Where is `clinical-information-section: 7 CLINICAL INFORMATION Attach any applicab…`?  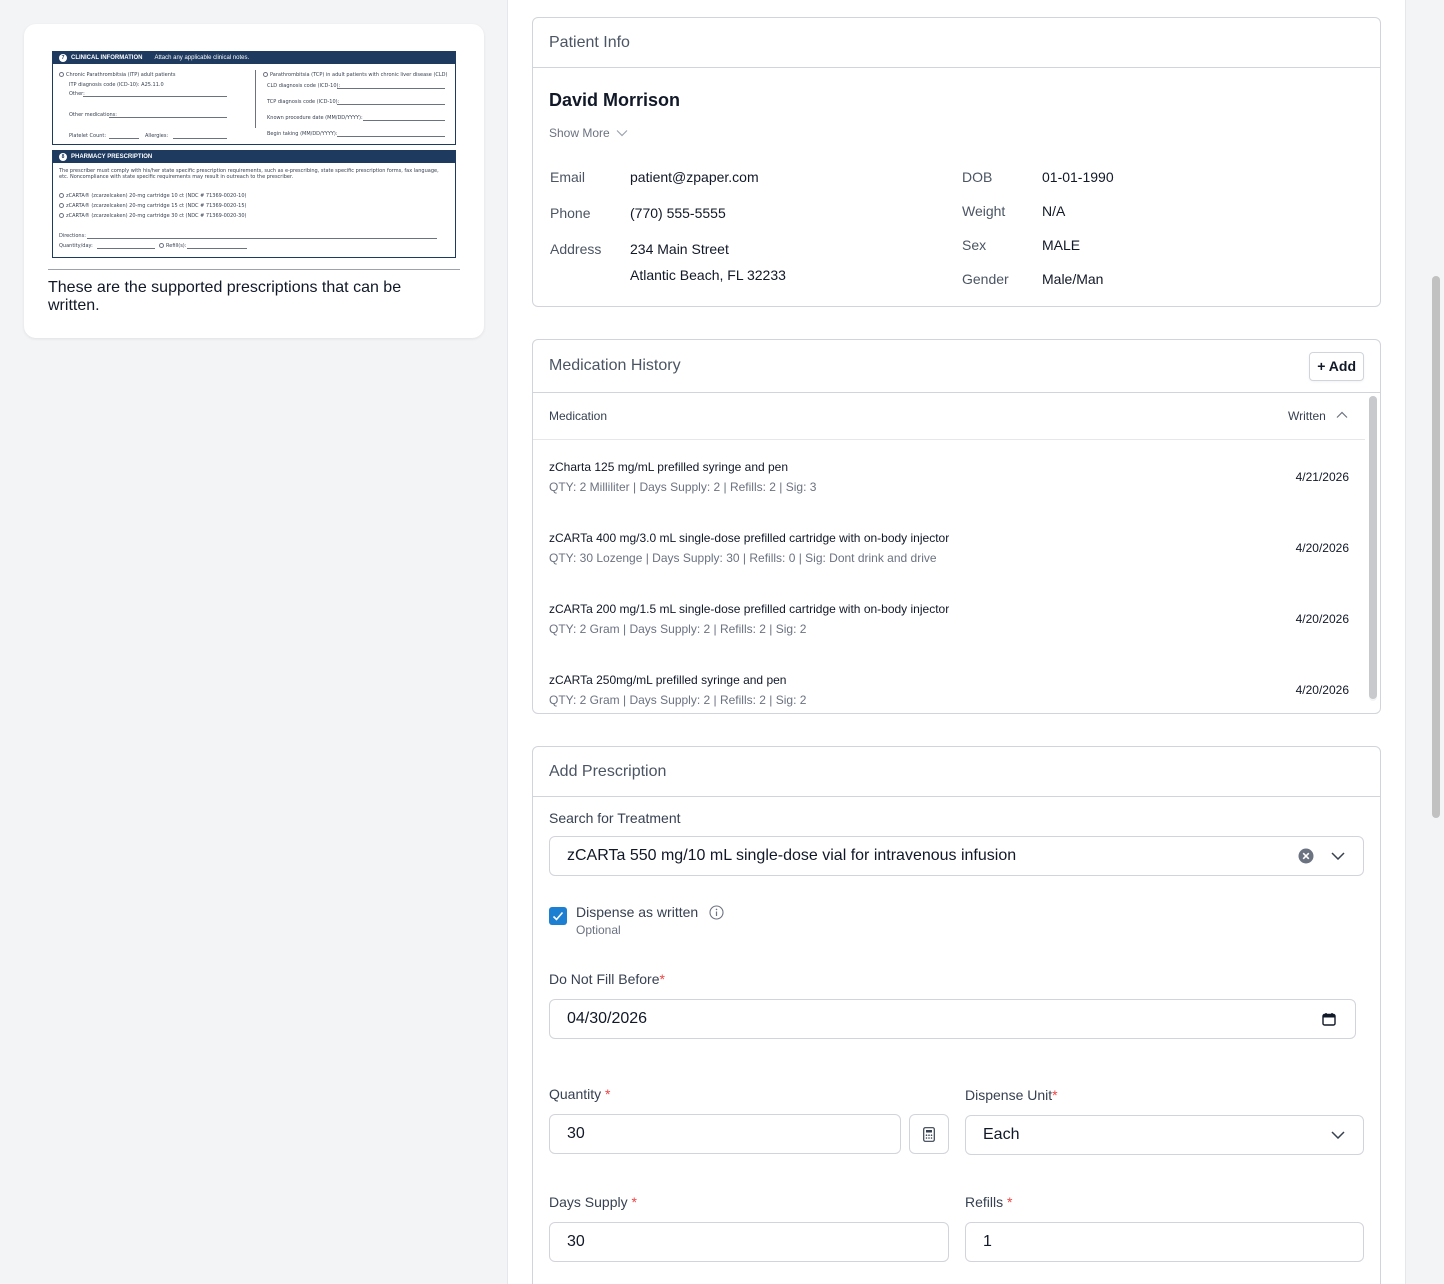 clinical-information-section: 7 CLINICAL INFORMATION Attach any applicab… is located at coordinates (254, 98).